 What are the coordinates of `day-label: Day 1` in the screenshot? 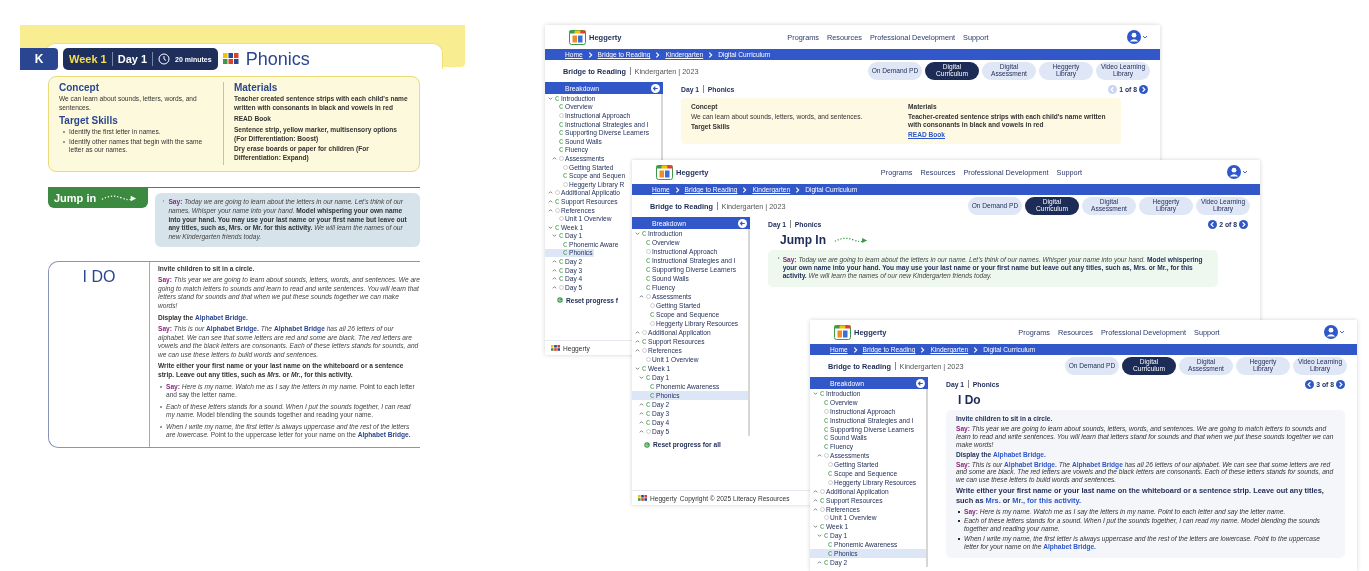 It's located at (132, 59).